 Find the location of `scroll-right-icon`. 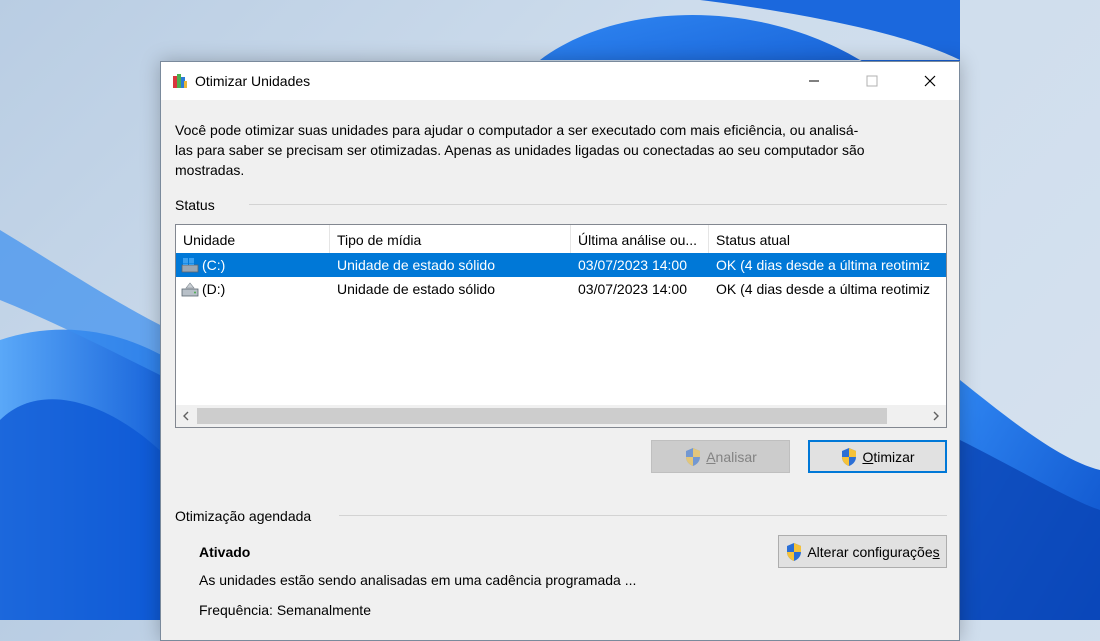

scroll-right-icon is located at coordinates (936, 416).